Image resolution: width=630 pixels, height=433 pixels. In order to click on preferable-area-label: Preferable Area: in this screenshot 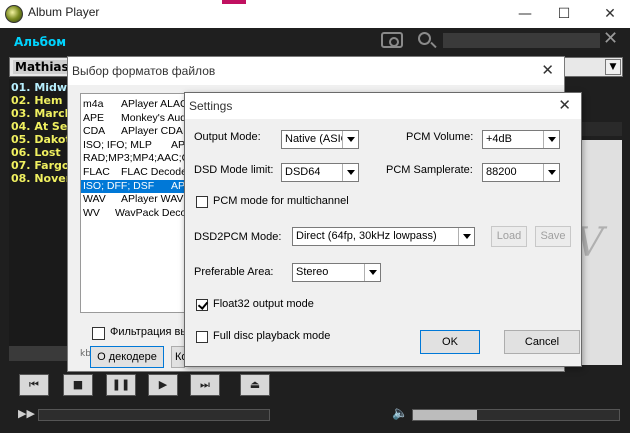, I will do `click(234, 272)`.